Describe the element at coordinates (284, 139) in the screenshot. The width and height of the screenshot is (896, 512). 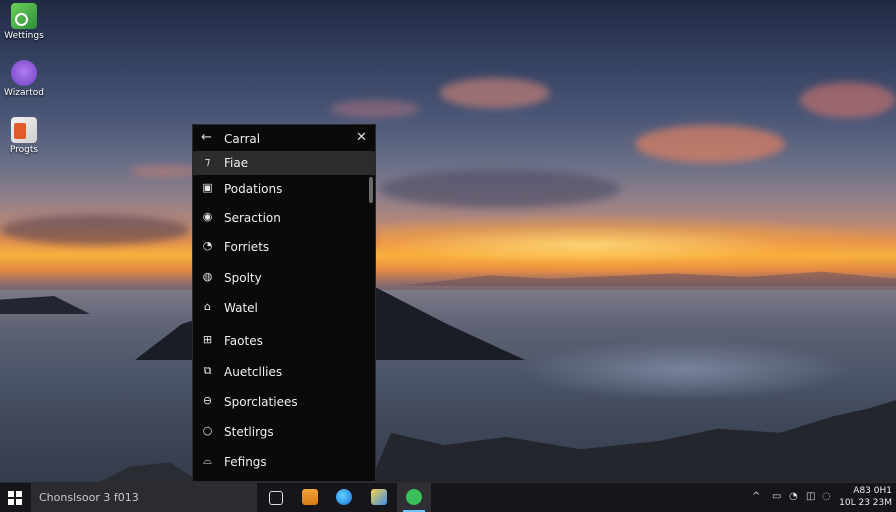
I see `flyout-header: ← Carral ✕` at that location.